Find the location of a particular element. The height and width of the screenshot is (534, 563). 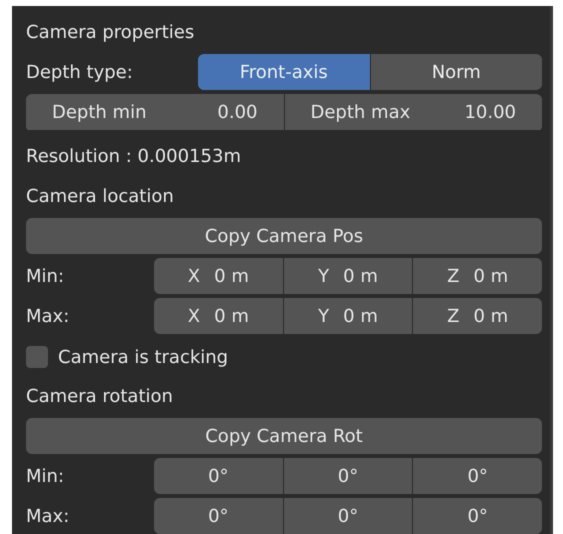

depth-field: Depth min 0.00 is located at coordinates (155, 112).